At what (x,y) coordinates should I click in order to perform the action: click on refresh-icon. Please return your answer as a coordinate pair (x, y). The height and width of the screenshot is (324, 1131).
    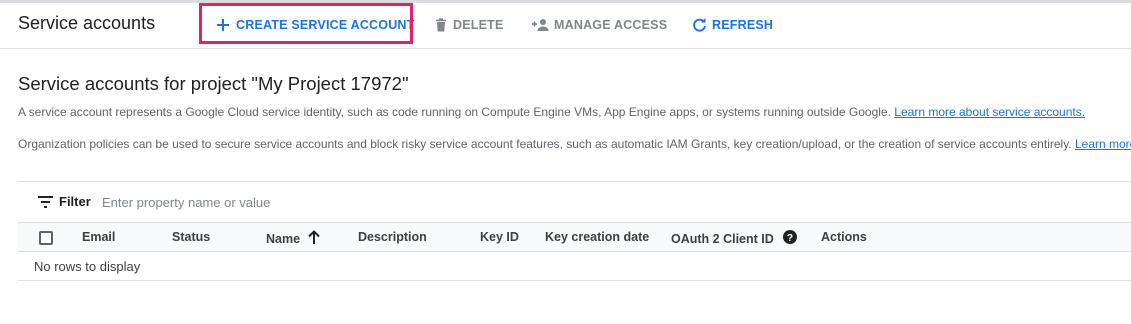
    Looking at the image, I should click on (699, 25).